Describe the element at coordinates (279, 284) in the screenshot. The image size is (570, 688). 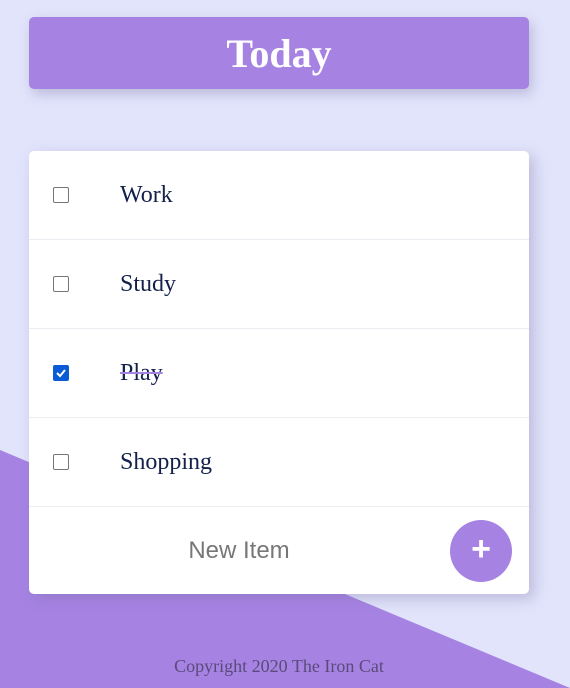
I see `list-item: Study` at that location.